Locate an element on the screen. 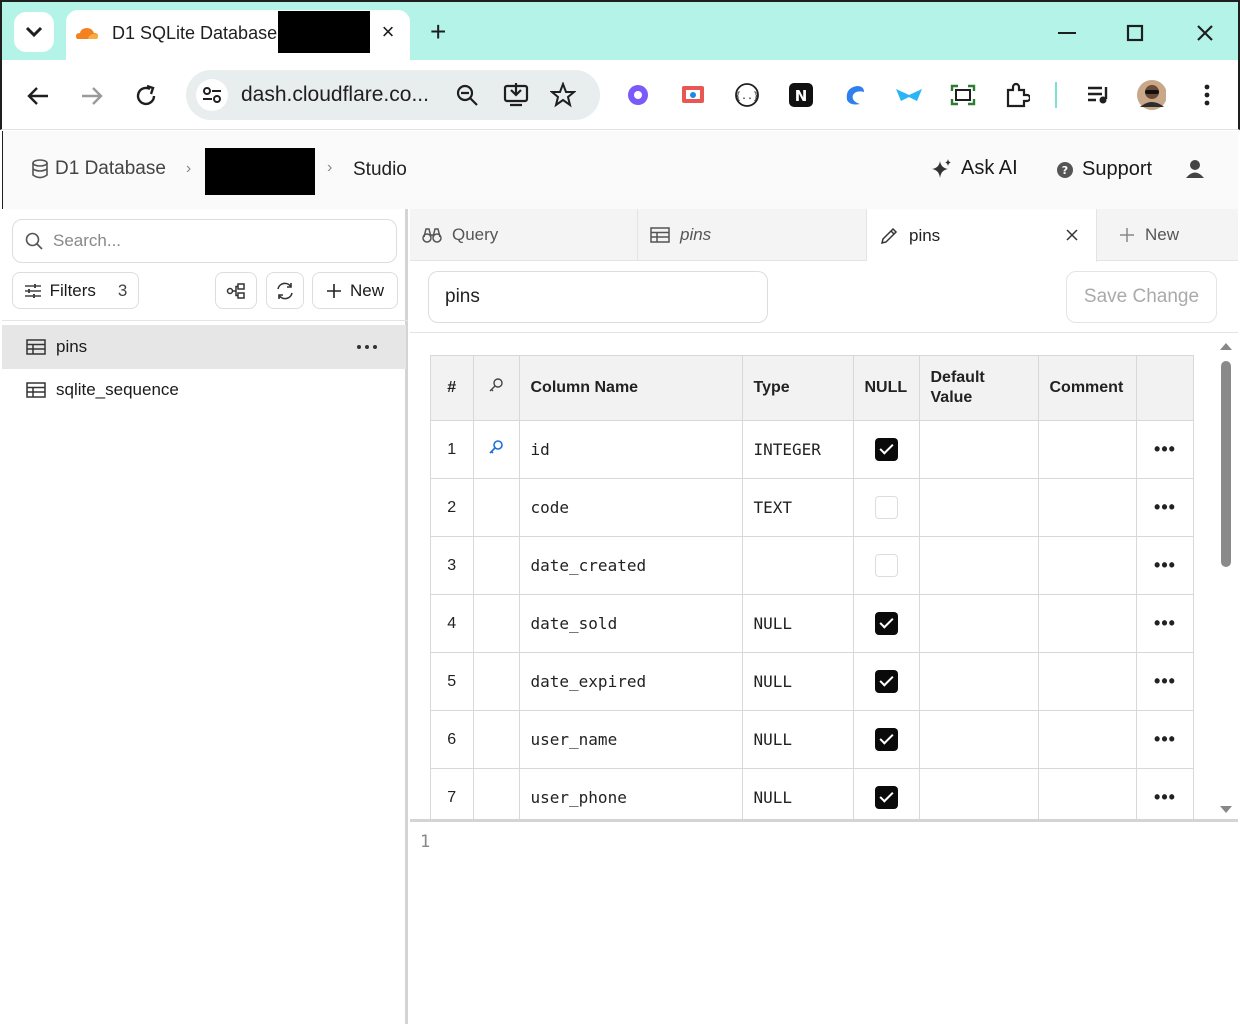 Image resolution: width=1240 pixels, height=1024 pixels. column-name-cell: date_expired is located at coordinates (631, 681).